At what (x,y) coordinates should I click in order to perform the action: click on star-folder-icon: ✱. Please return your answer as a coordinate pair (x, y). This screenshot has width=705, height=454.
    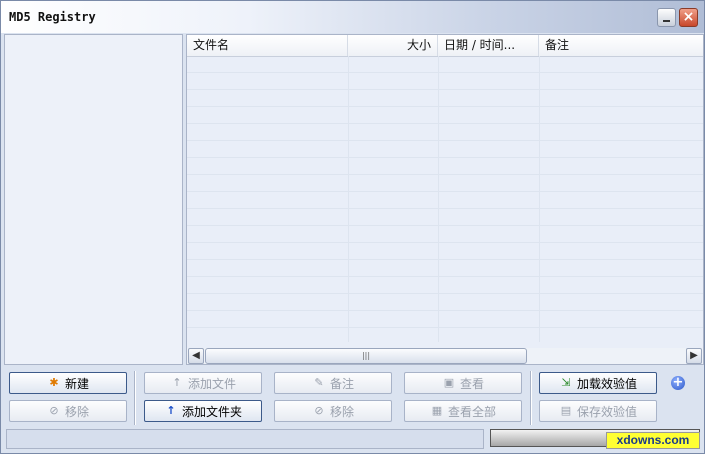
    Looking at the image, I should click on (54, 382).